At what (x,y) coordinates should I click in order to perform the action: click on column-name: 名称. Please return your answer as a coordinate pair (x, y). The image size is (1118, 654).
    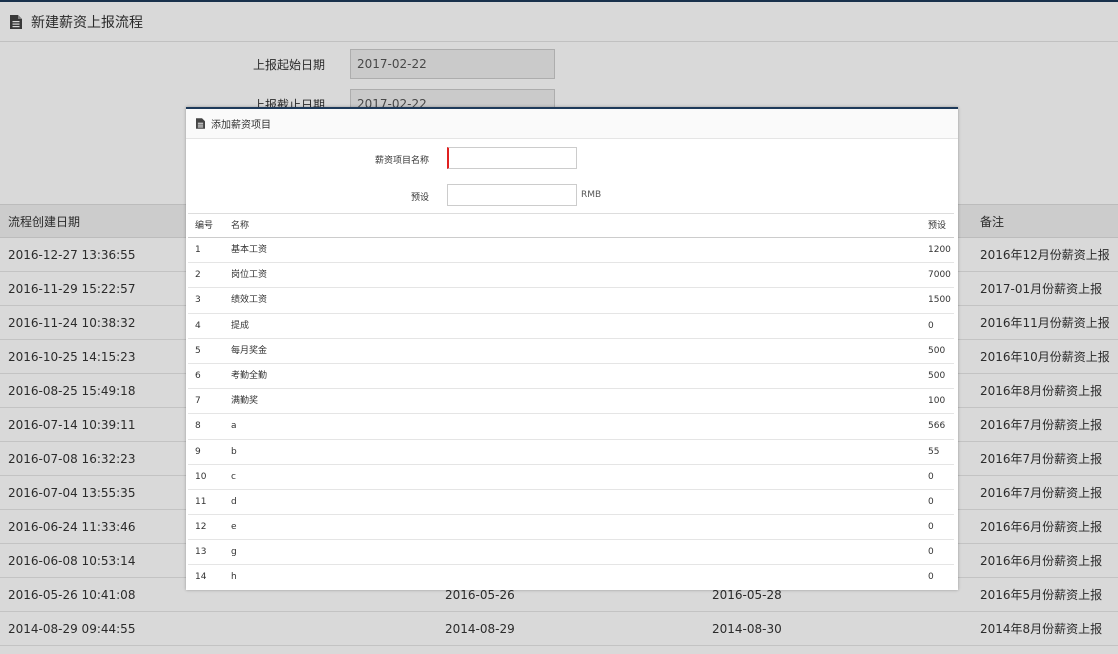
    Looking at the image, I should click on (240, 226).